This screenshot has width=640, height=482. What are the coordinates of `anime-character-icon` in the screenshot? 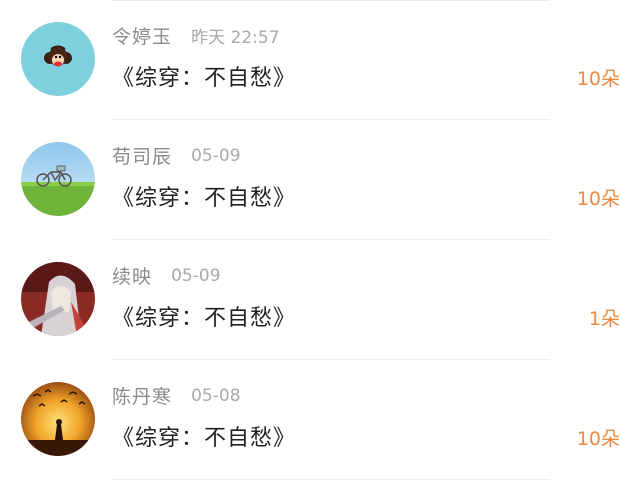 It's located at (58, 299).